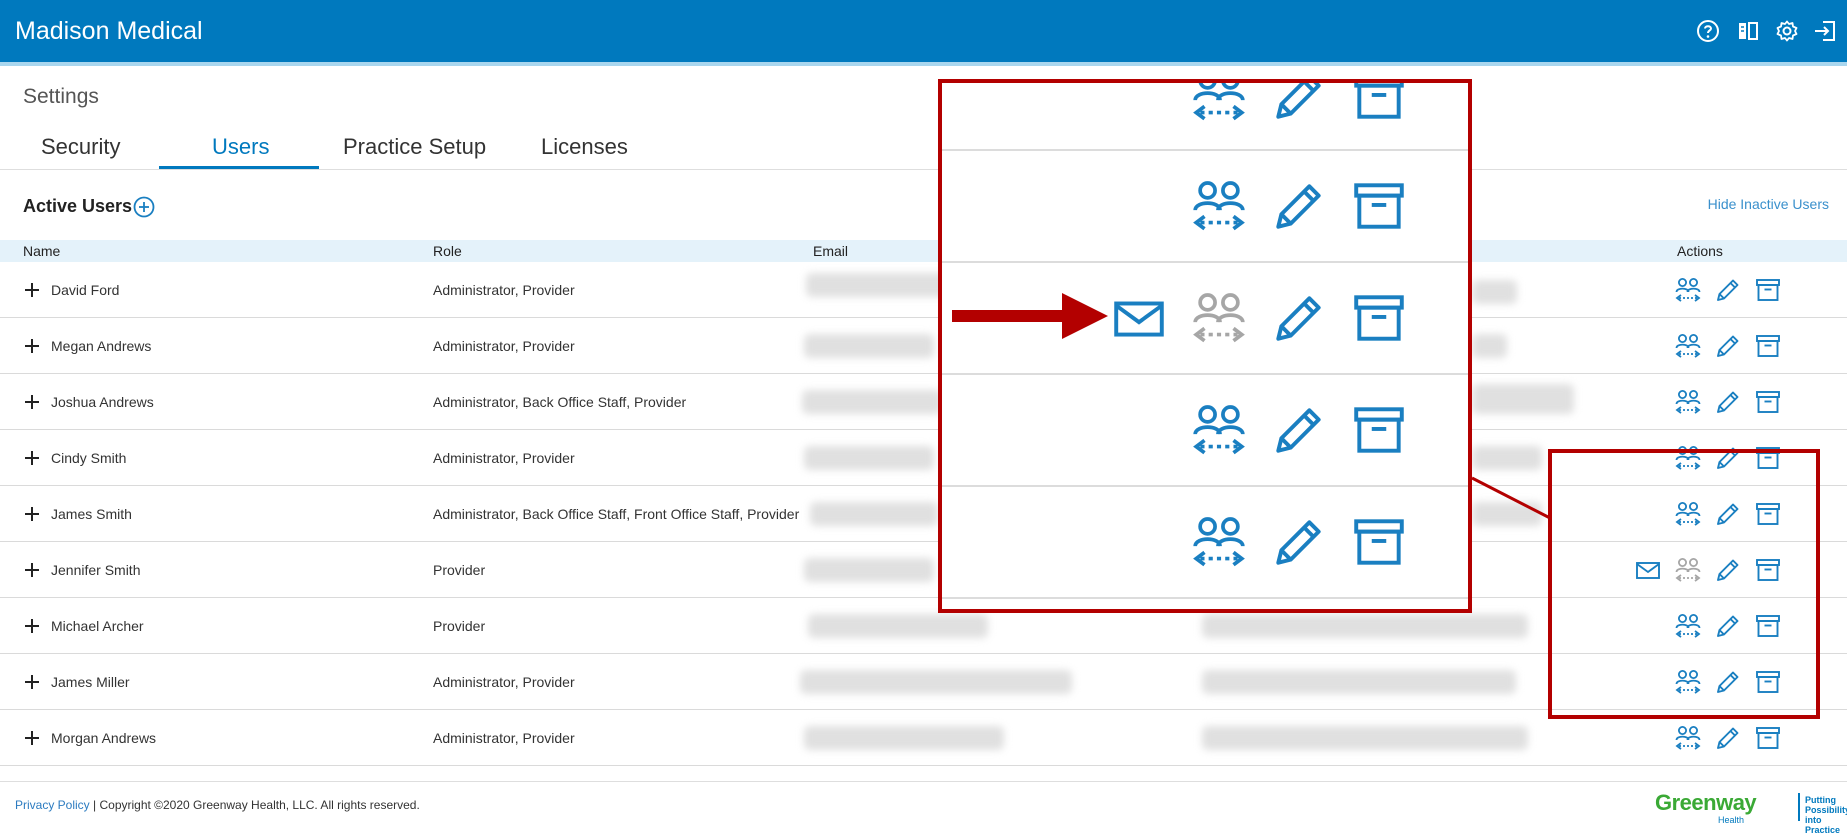  I want to click on red-arrow-icon, so click(1030, 316).